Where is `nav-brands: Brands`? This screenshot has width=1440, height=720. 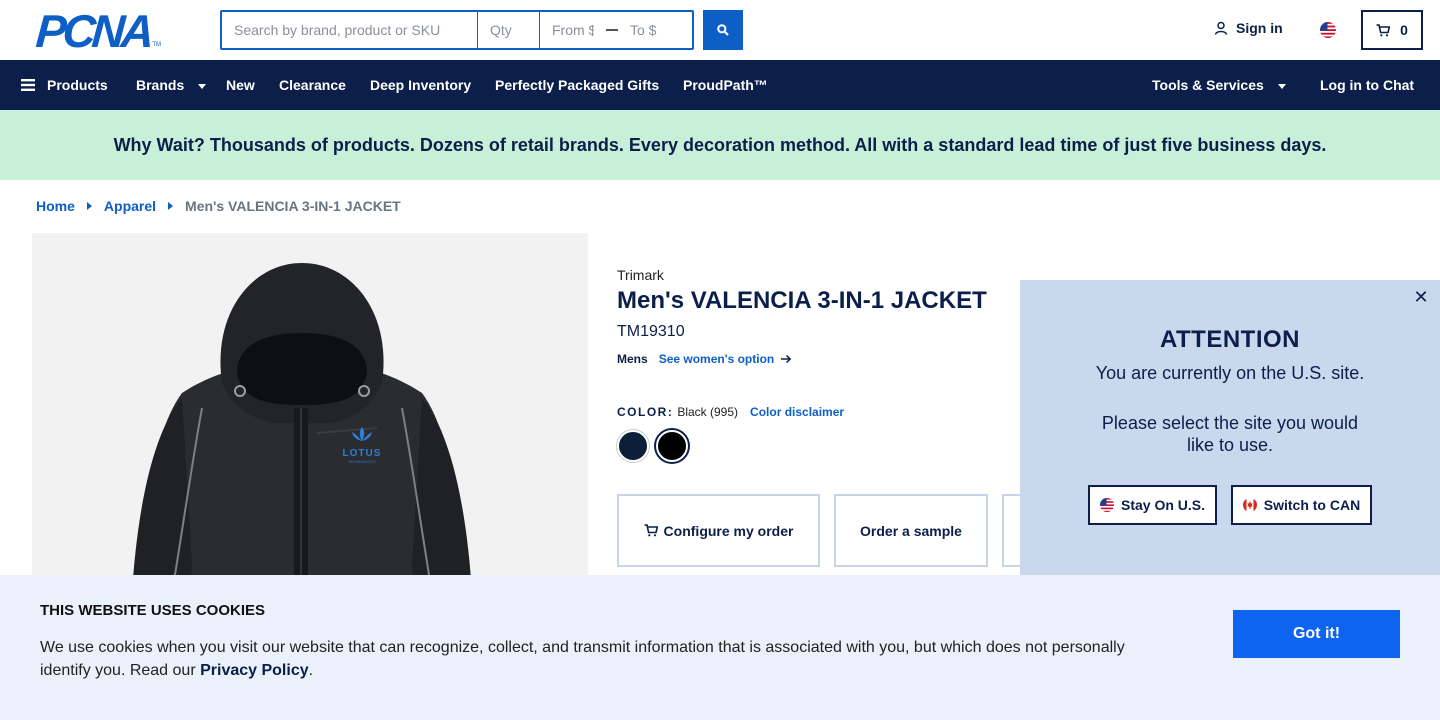 nav-brands: Brands is located at coordinates (171, 85).